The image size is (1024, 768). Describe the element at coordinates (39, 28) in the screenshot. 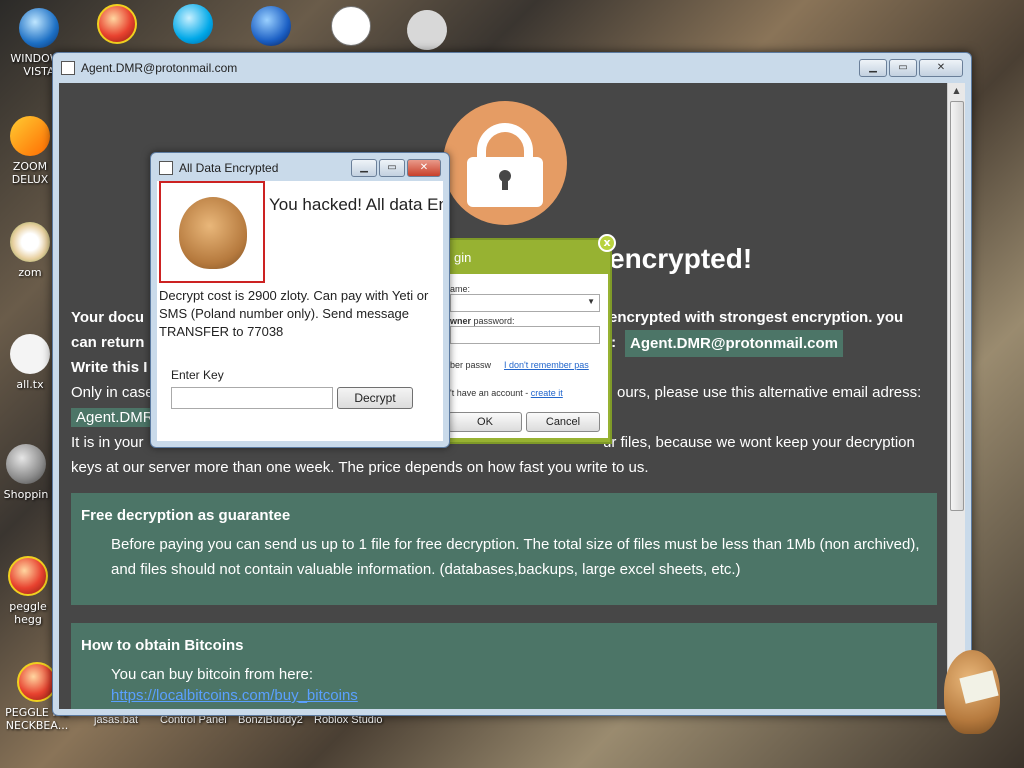

I see `windows-vista-icon` at that location.